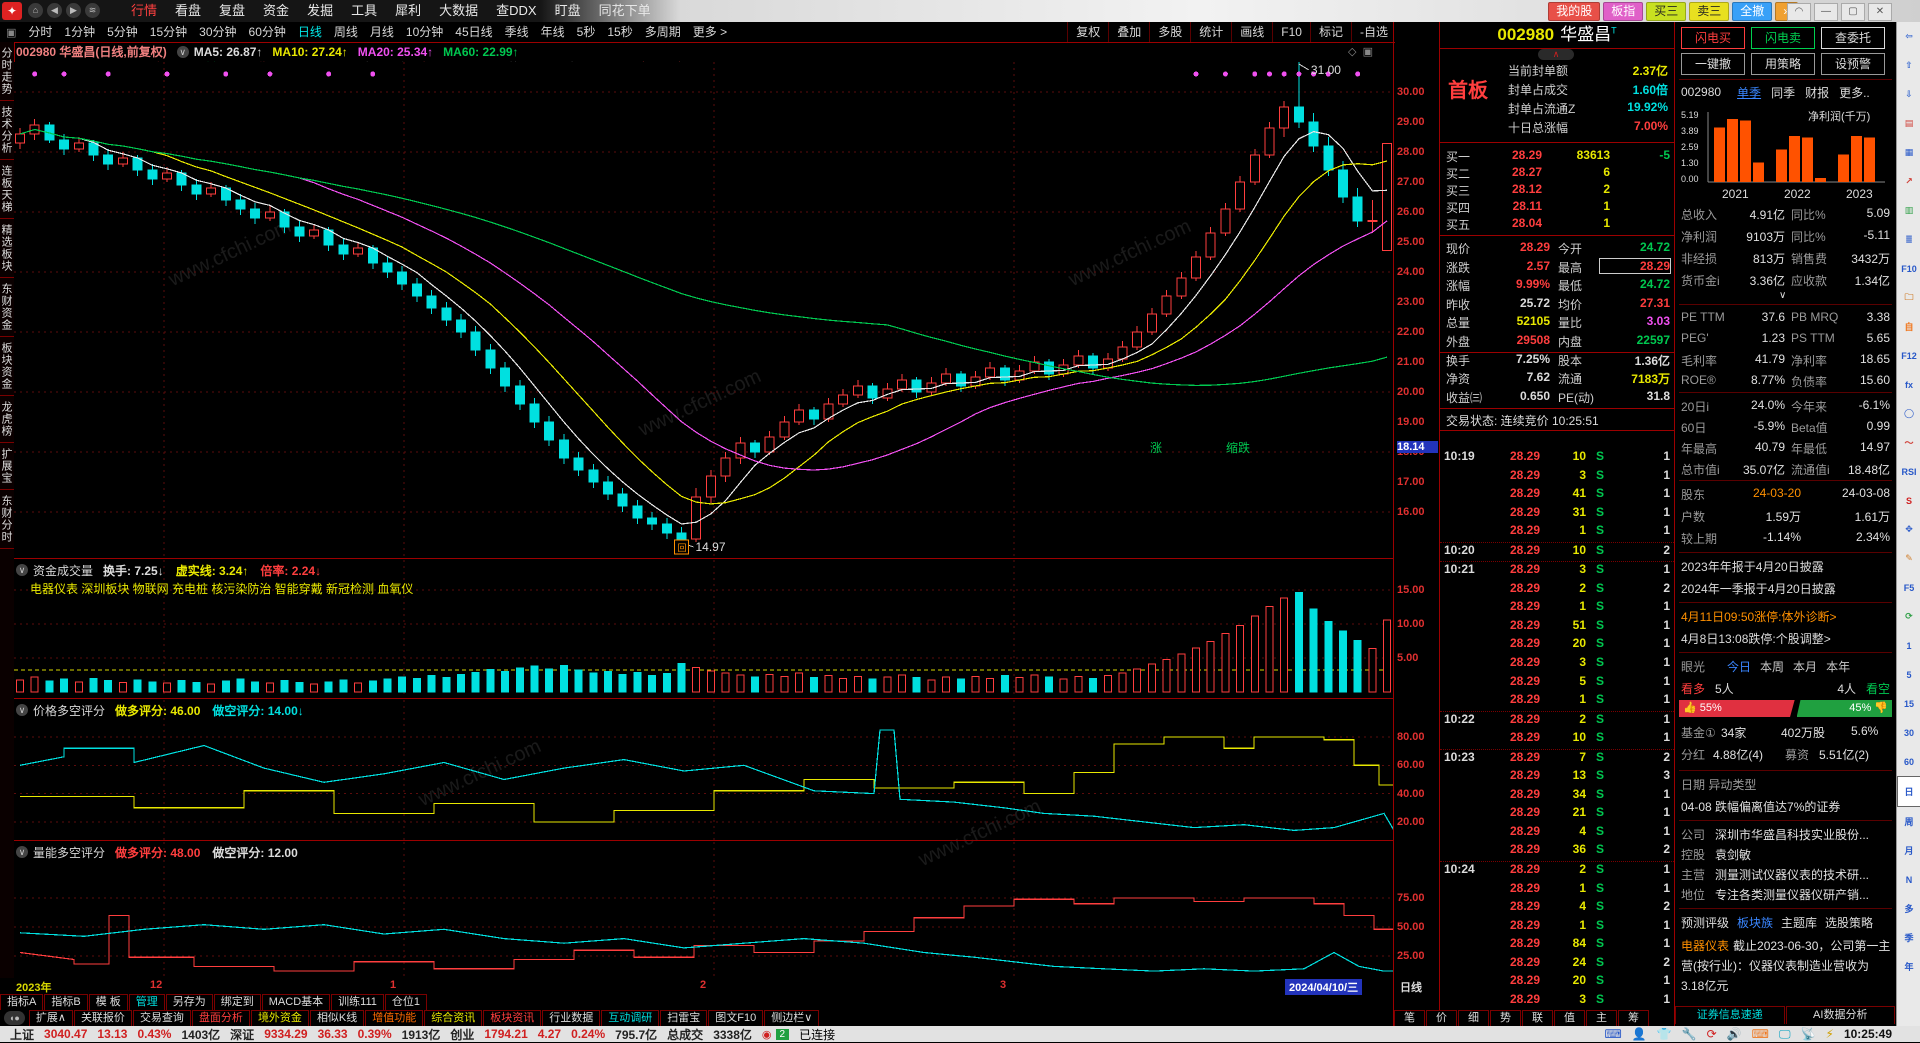 The height and width of the screenshot is (1043, 1920). I want to click on strip-icon-F10: F10, so click(1909, 268).